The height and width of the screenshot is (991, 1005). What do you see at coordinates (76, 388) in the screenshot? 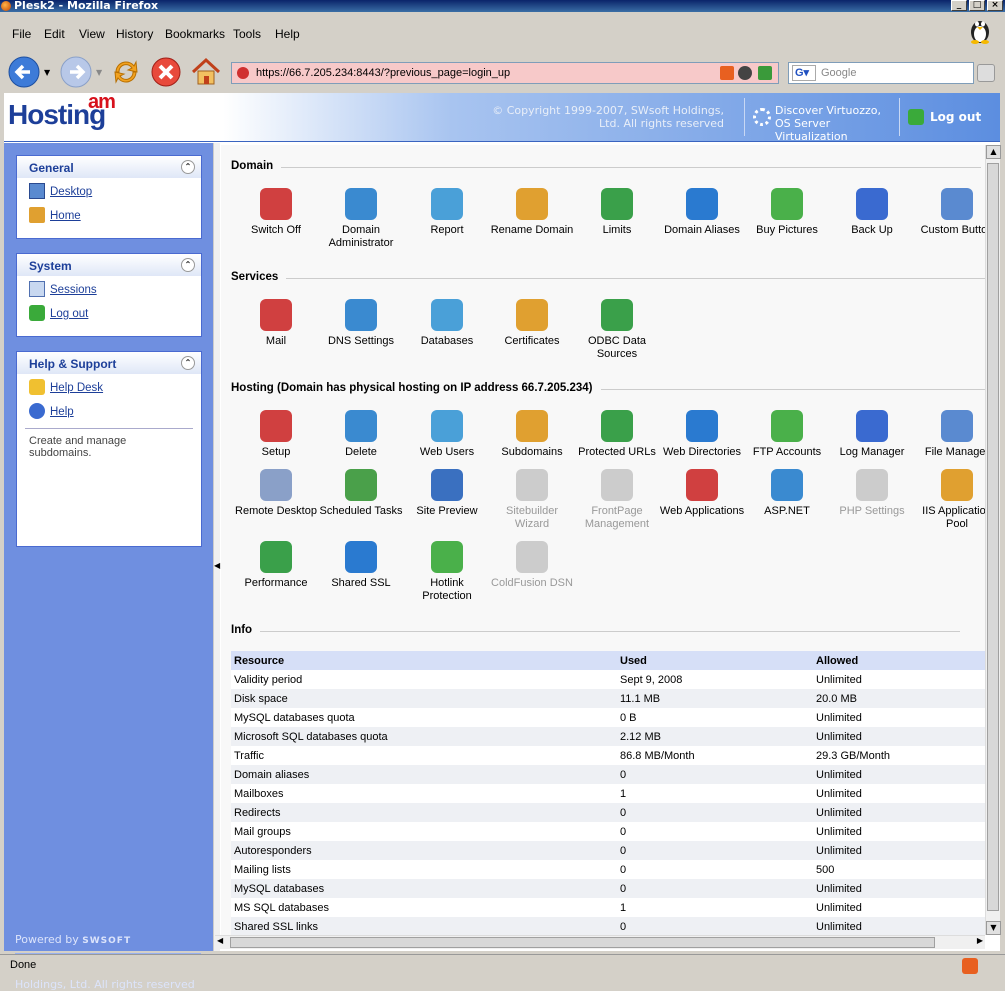
I see `sidebar-item-label: Help Desk` at bounding box center [76, 388].